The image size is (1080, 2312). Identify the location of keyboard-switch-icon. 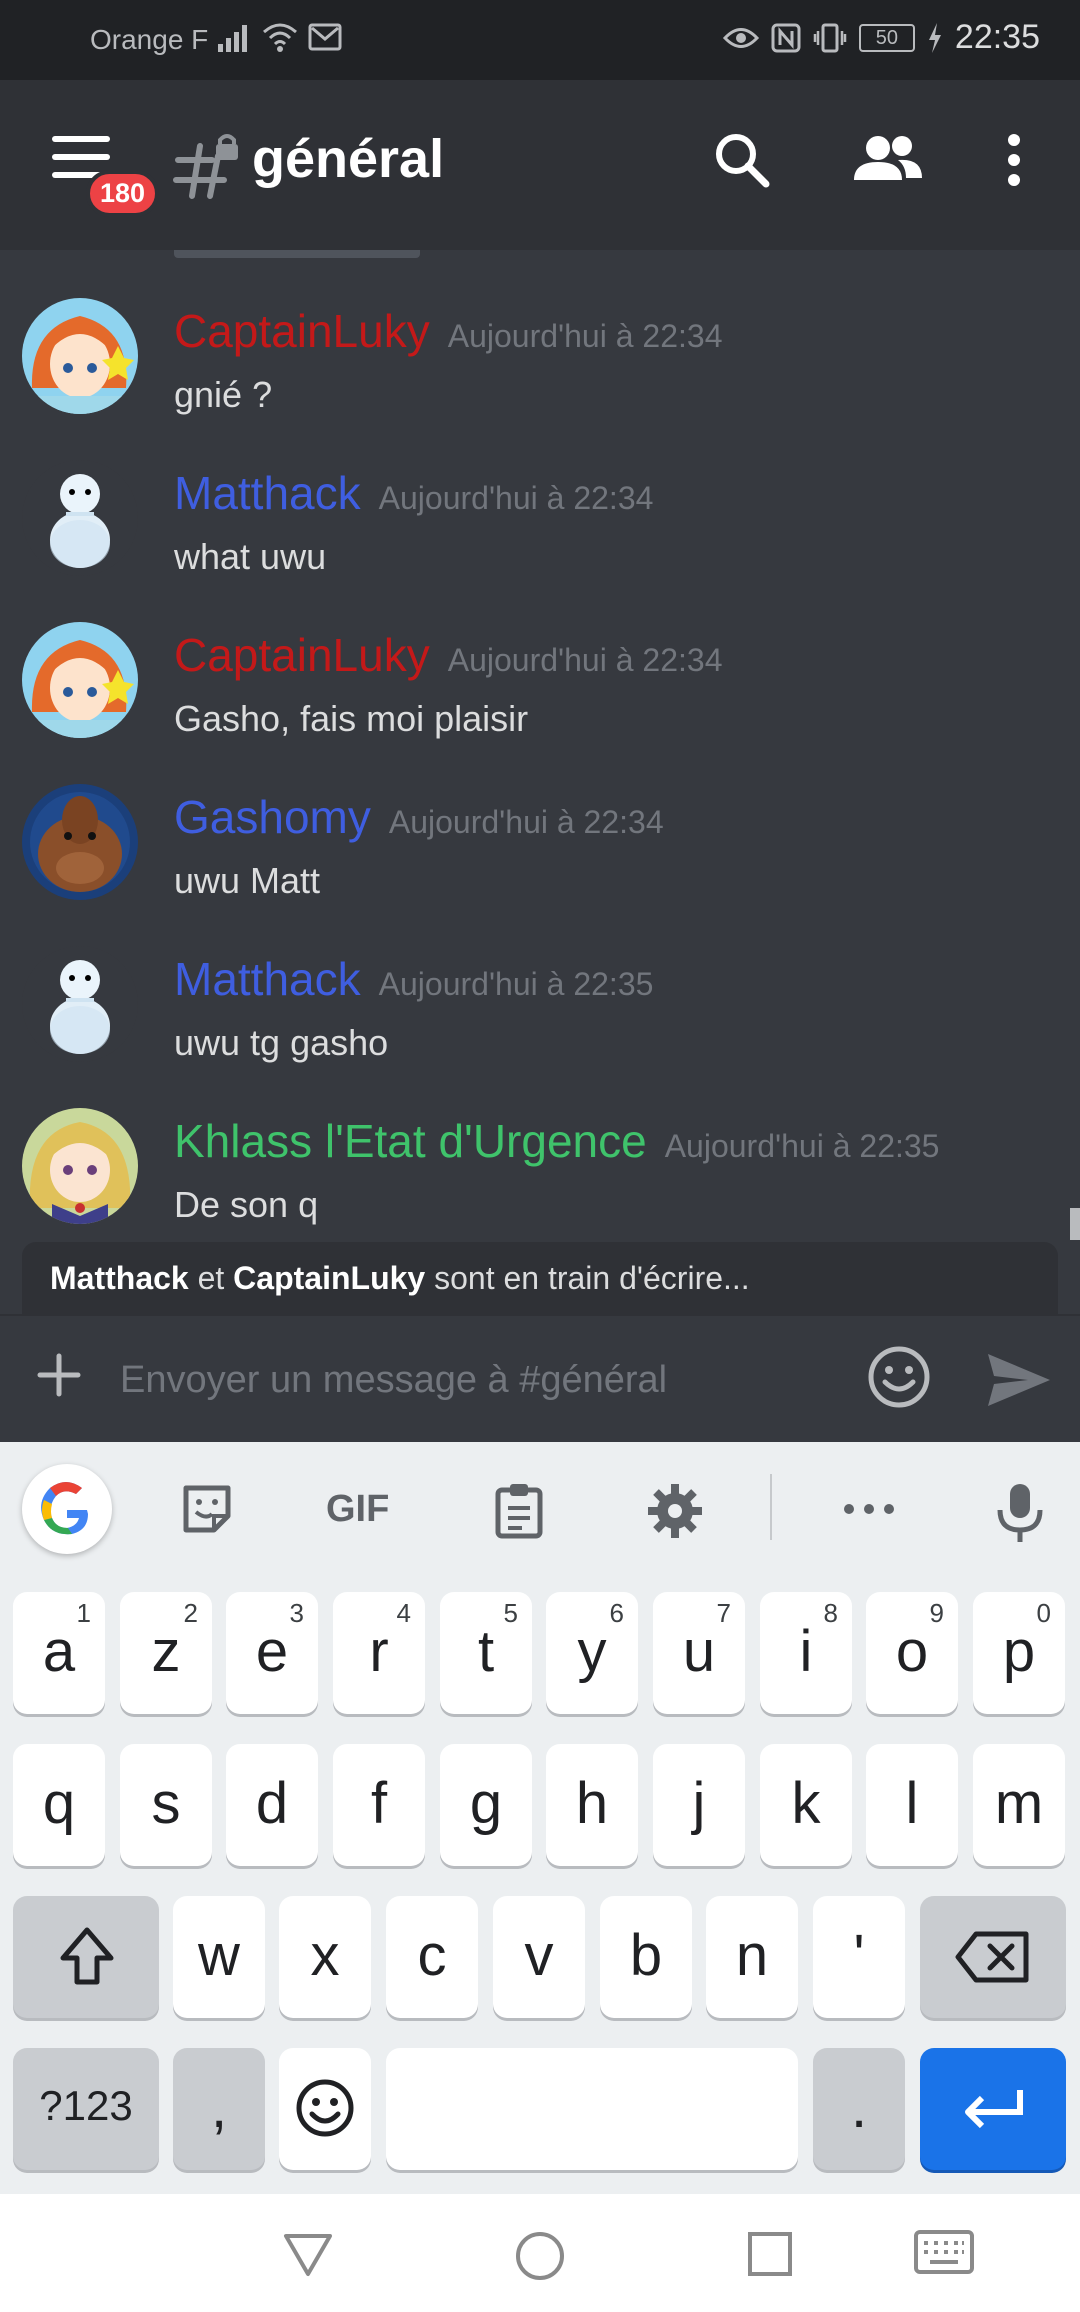
(944, 2252).